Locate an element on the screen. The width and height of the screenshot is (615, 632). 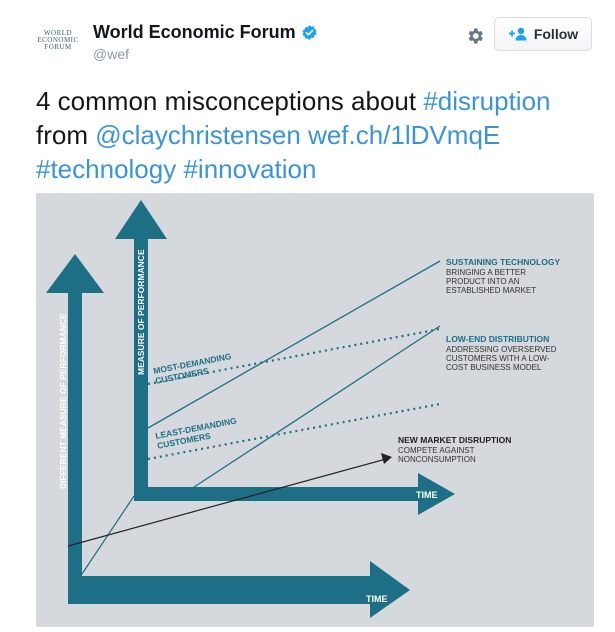
low-end-distribution-line is located at coordinates (314, 408).